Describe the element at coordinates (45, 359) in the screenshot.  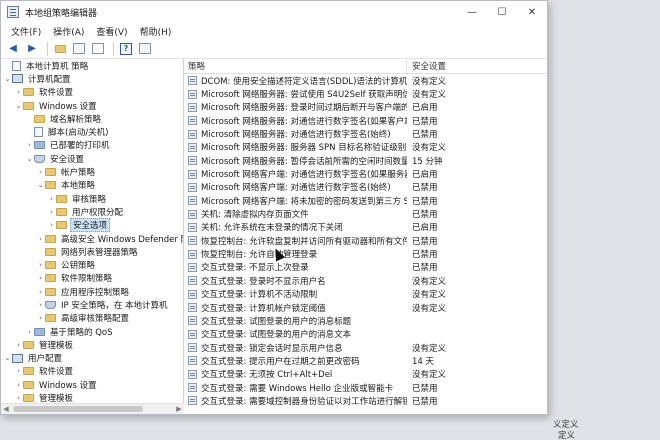
I see `tree-item-label: 用户配置` at that location.